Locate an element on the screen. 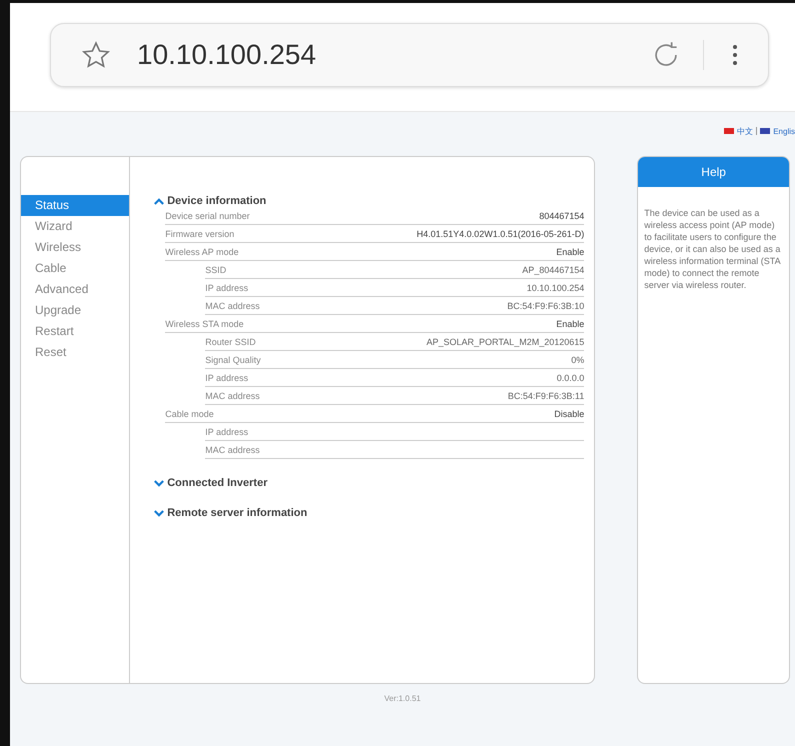  field-label: Firmware version is located at coordinates (199, 234).